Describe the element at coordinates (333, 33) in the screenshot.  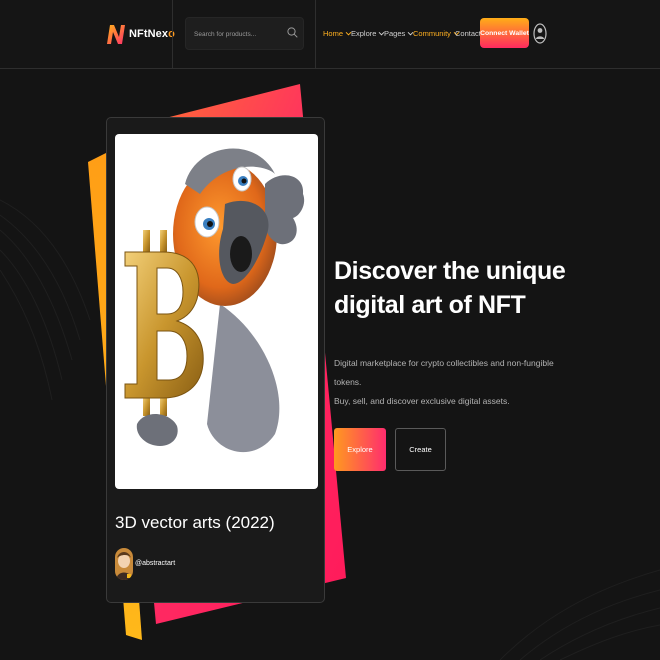
I see `nav-home-label: Home` at that location.